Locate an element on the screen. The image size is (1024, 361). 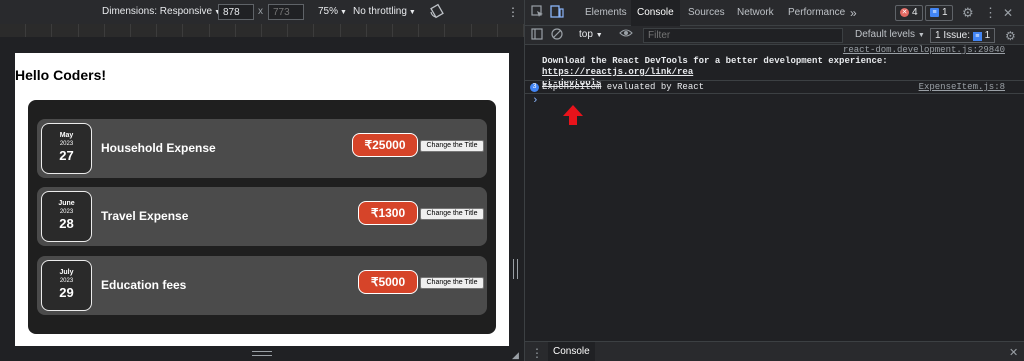
expense-date: June 2023 28 is located at coordinates (66, 216).